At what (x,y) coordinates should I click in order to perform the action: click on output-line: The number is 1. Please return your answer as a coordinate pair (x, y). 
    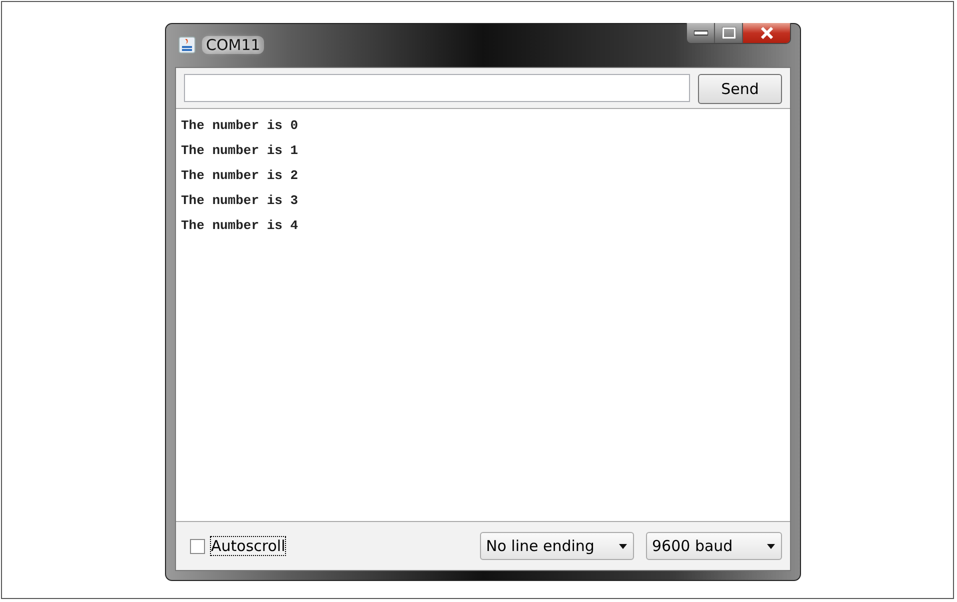
    Looking at the image, I should click on (240, 151).